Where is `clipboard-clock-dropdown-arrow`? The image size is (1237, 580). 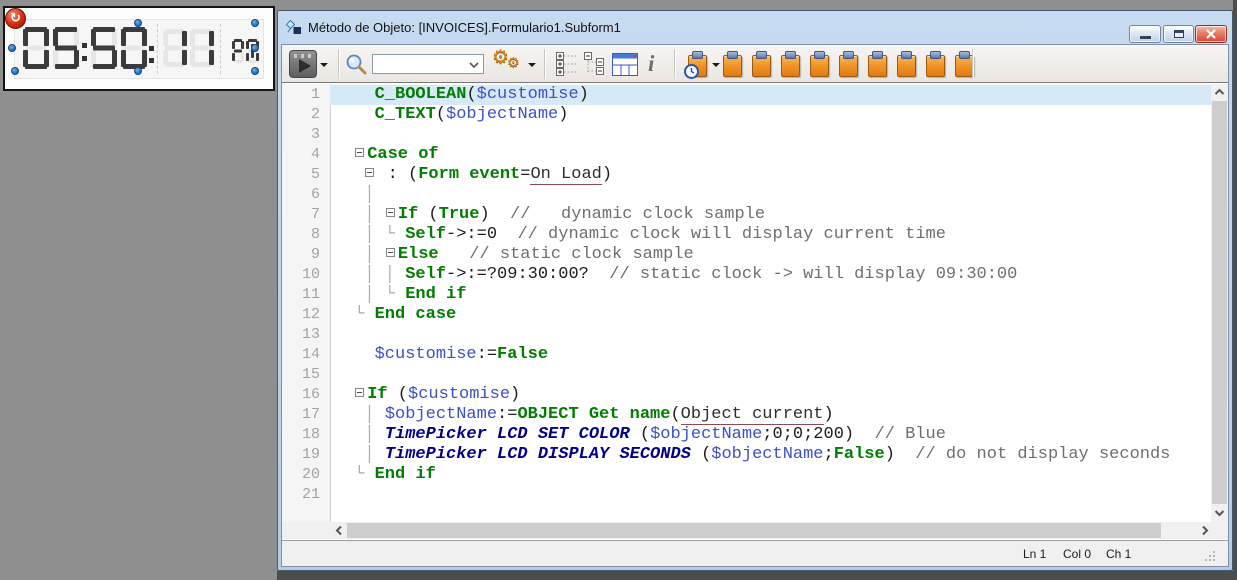
clipboard-clock-dropdown-arrow is located at coordinates (716, 65).